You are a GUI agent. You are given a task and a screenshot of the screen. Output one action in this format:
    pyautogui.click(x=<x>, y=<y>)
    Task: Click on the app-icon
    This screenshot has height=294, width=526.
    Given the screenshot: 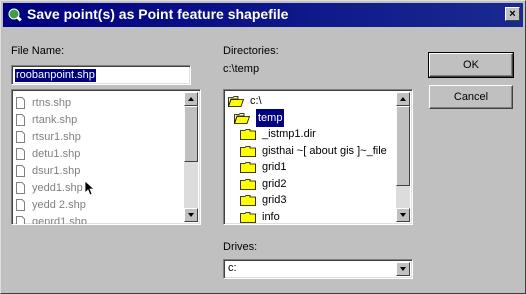 What is the action you would take?
    pyautogui.click(x=15, y=15)
    